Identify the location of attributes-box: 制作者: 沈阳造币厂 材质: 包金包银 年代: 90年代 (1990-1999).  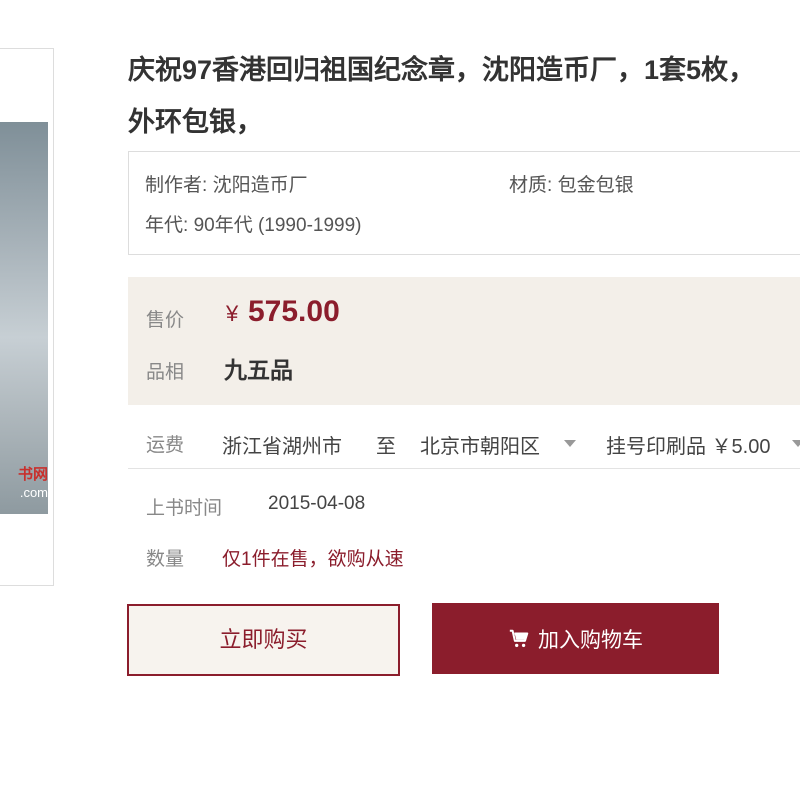
(464, 203).